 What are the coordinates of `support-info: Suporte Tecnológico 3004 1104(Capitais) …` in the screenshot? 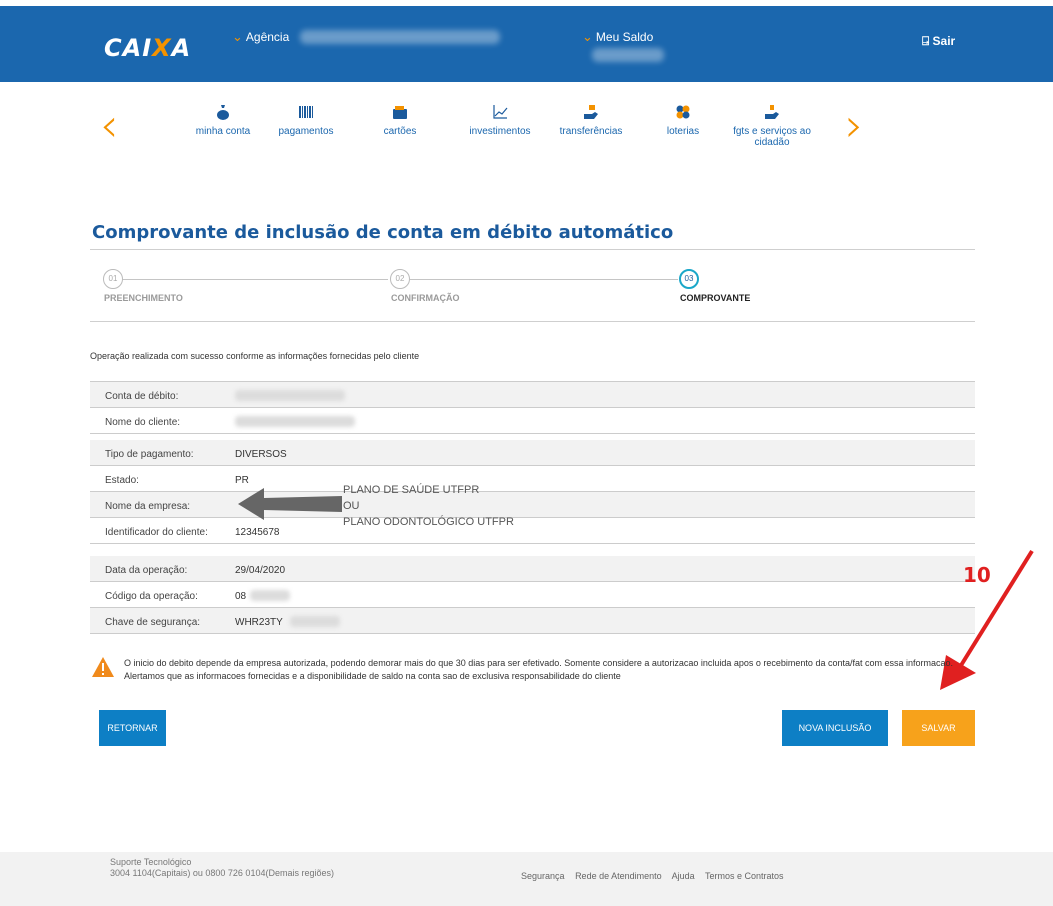 It's located at (222, 868).